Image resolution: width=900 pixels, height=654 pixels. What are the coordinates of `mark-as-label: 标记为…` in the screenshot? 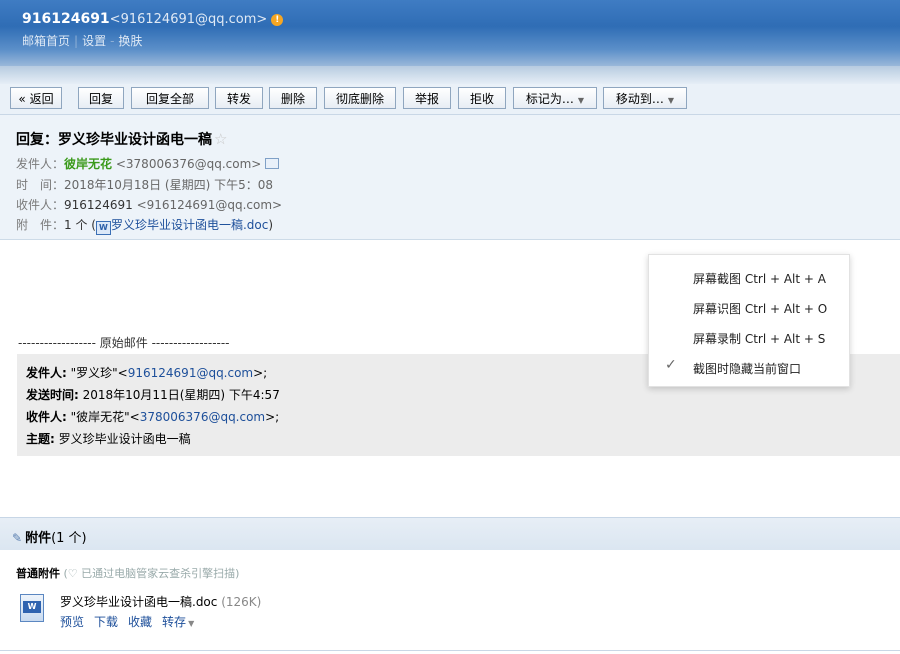 It's located at (549, 99).